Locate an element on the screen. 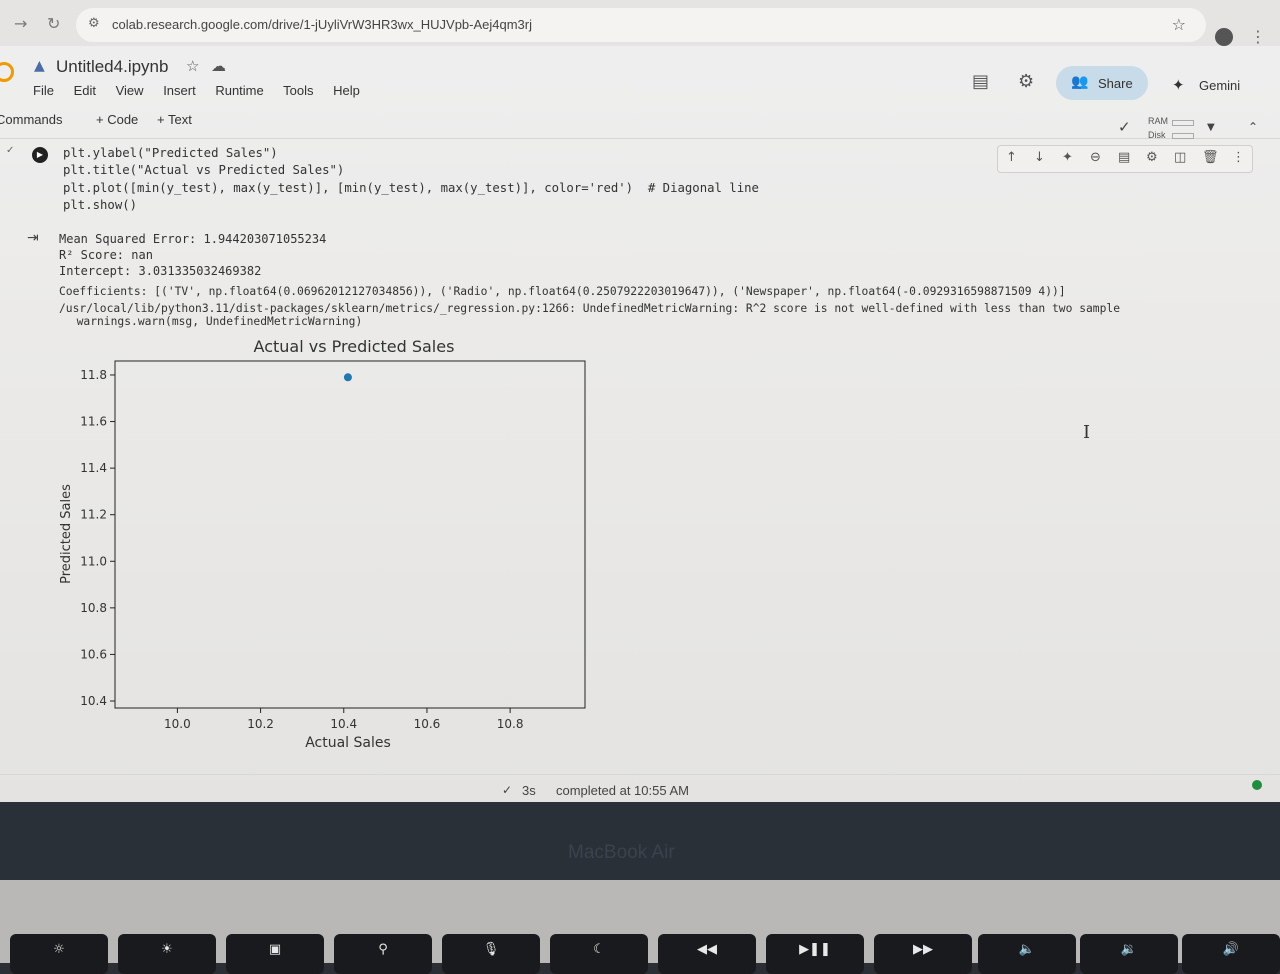 Image resolution: width=1280 pixels, height=974 pixels. reload-icon: ↻ is located at coordinates (53, 23).